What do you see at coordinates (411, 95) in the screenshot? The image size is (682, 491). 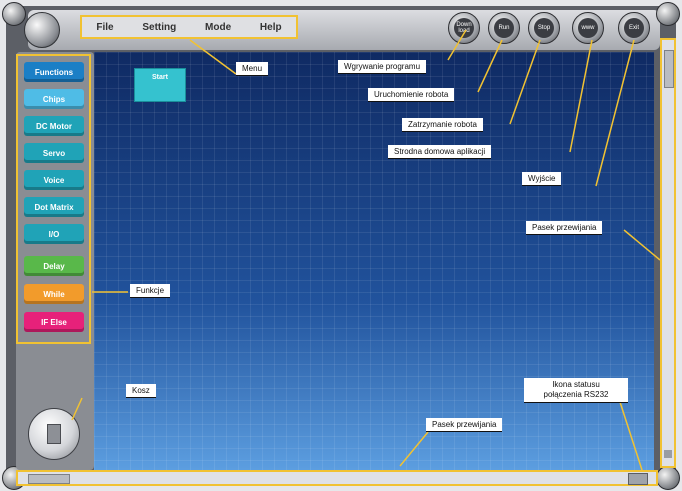 I see `label-run: Uruchomienie robota` at bounding box center [411, 95].